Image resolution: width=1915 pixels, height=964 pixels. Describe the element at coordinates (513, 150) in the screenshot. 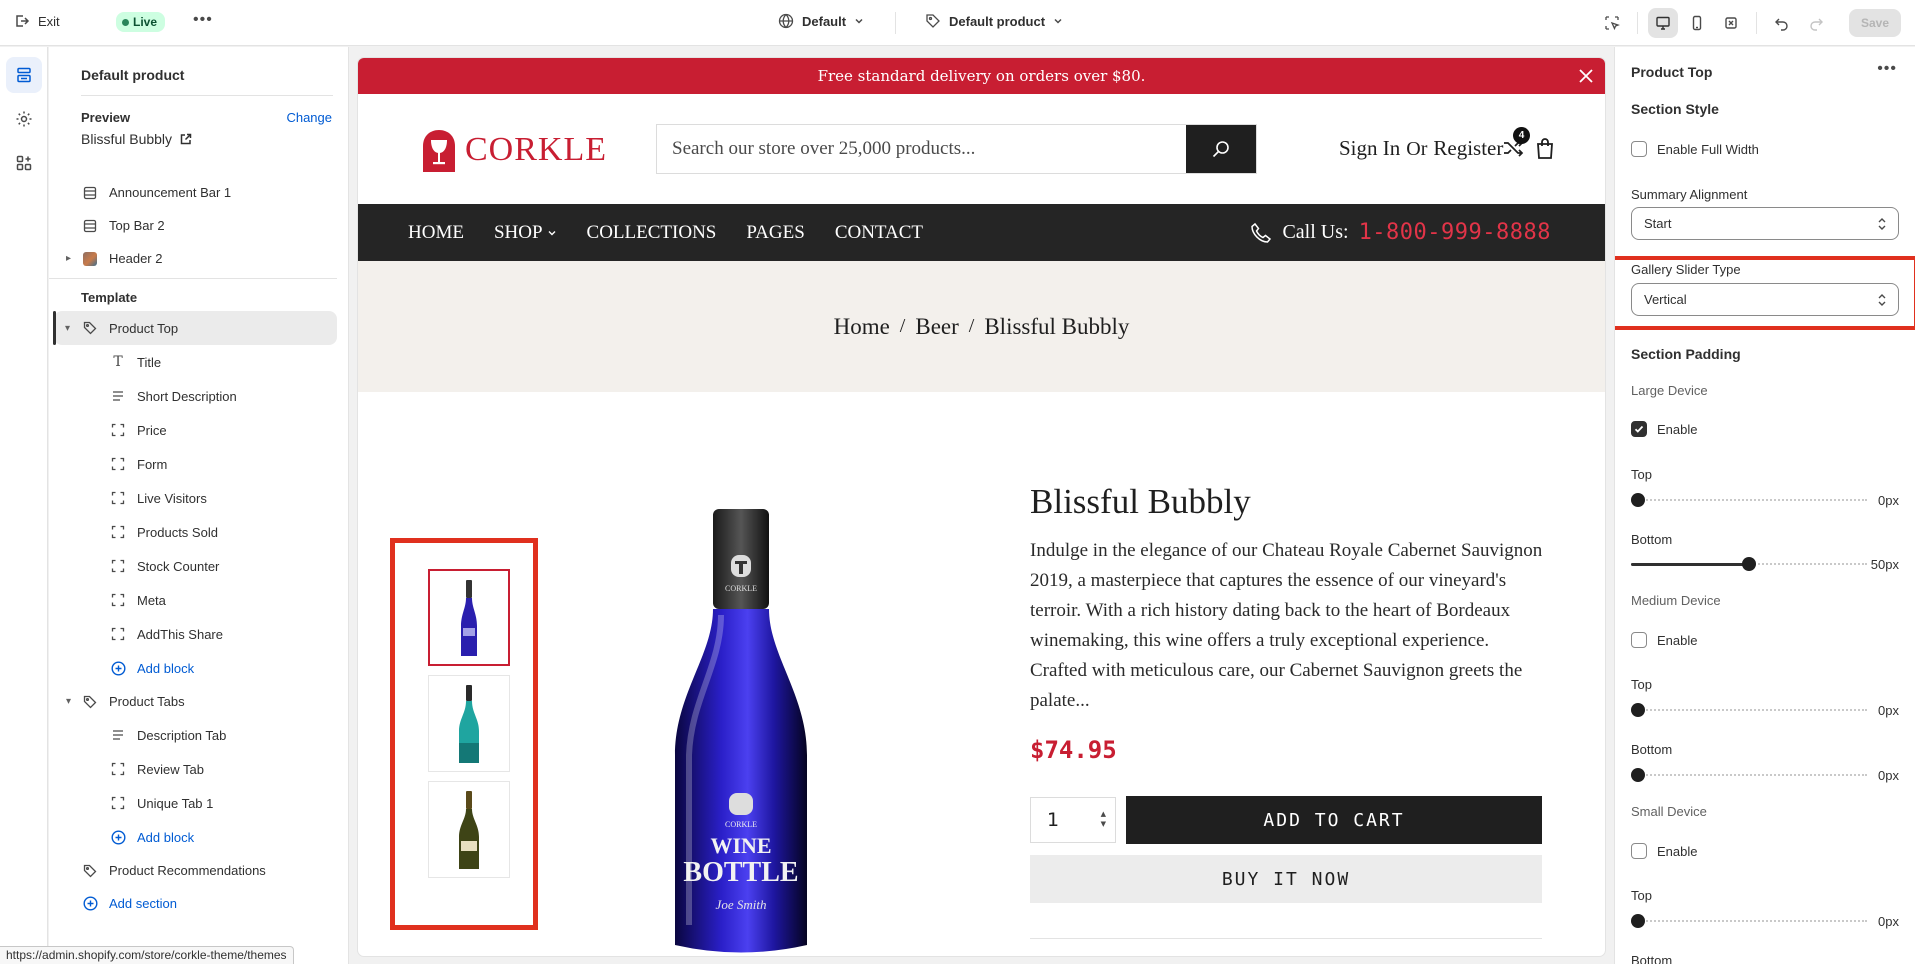

I see `store-logo: CORKLE` at that location.